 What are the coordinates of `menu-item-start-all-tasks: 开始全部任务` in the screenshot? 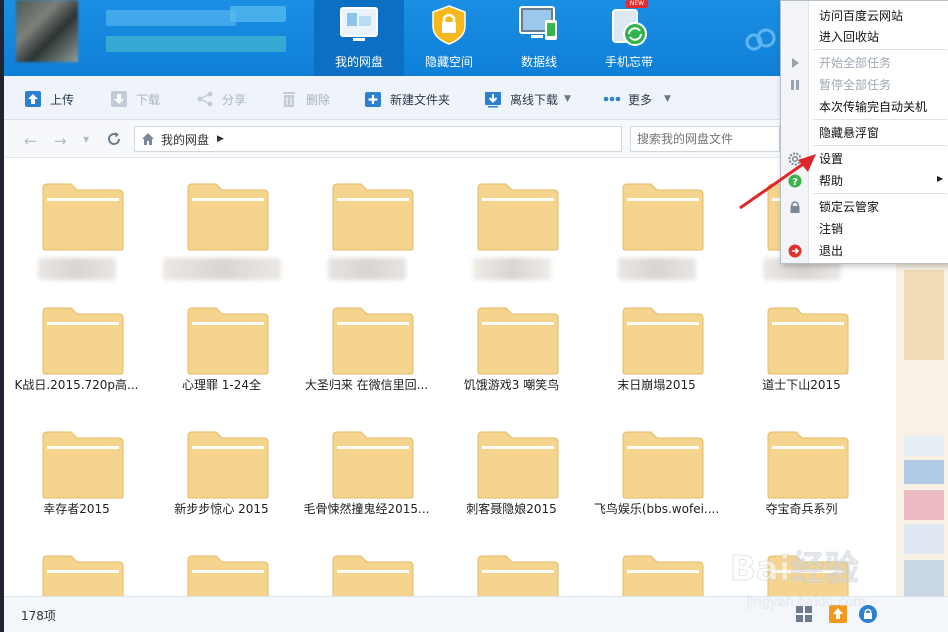 It's located at (855, 62).